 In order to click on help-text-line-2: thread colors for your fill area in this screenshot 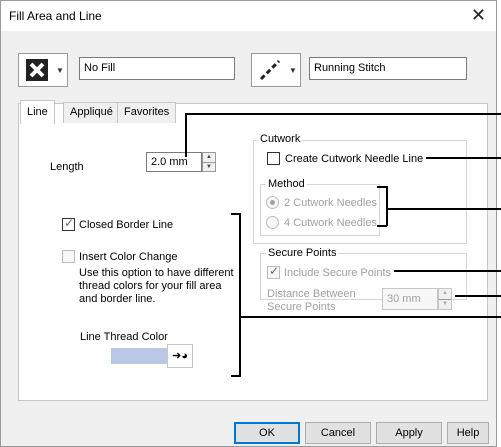, I will do `click(150, 286)`.